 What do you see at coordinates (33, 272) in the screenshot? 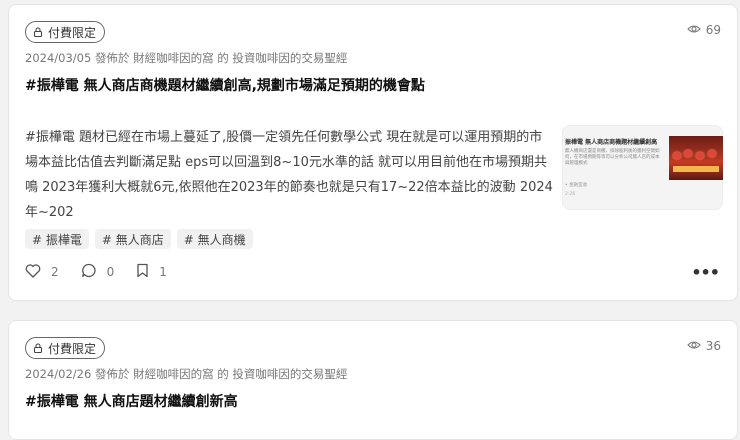
I see `heart-icon` at bounding box center [33, 272].